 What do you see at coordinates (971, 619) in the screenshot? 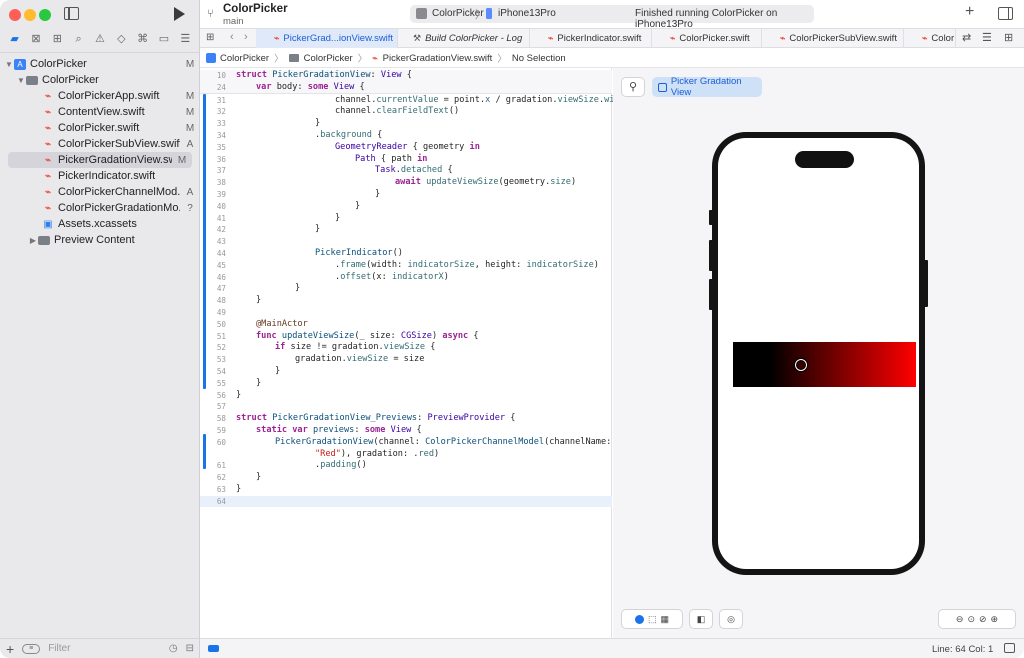
I see `zoom-100-icon: ⊙` at bounding box center [971, 619].